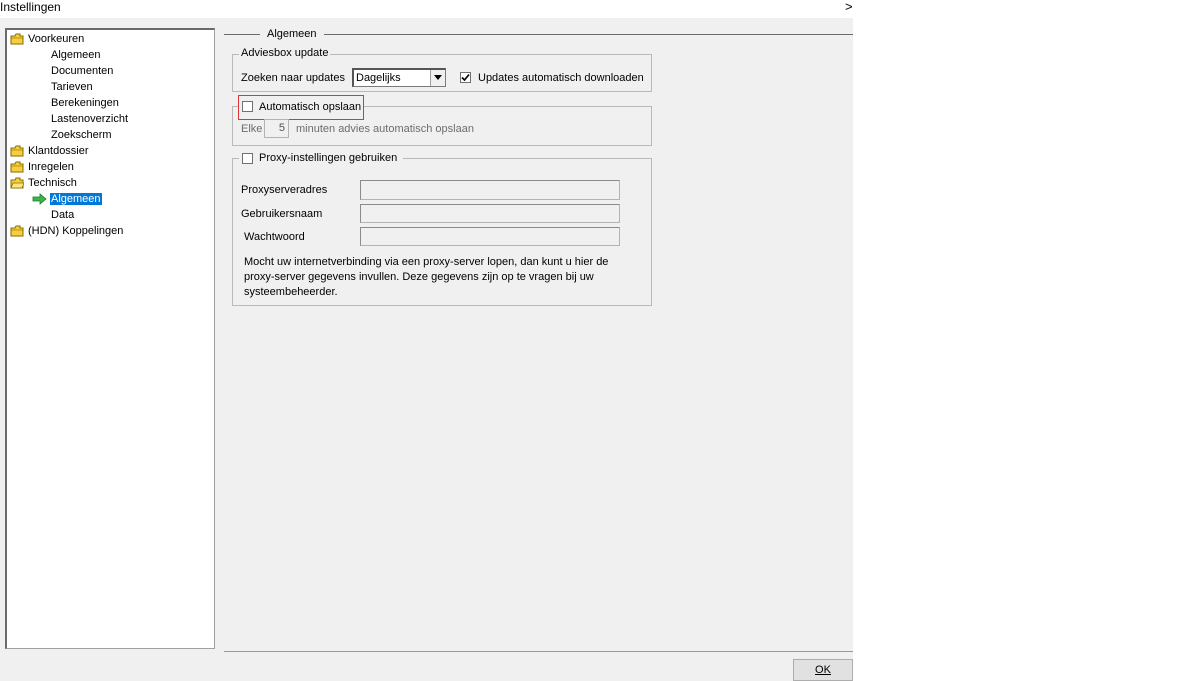 This screenshot has width=1179, height=681. Describe the element at coordinates (51, 167) in the screenshot. I see `tree-item-inregelen: Inregelen` at that location.